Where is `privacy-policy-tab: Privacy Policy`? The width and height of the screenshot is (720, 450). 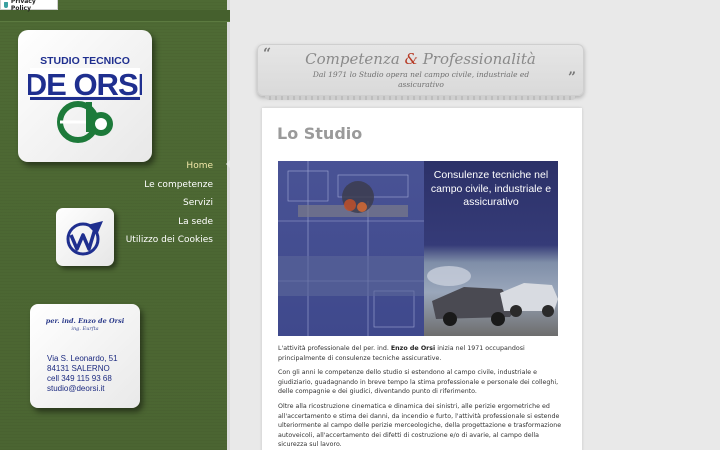 privacy-policy-tab: Privacy Policy is located at coordinates (29, 6).